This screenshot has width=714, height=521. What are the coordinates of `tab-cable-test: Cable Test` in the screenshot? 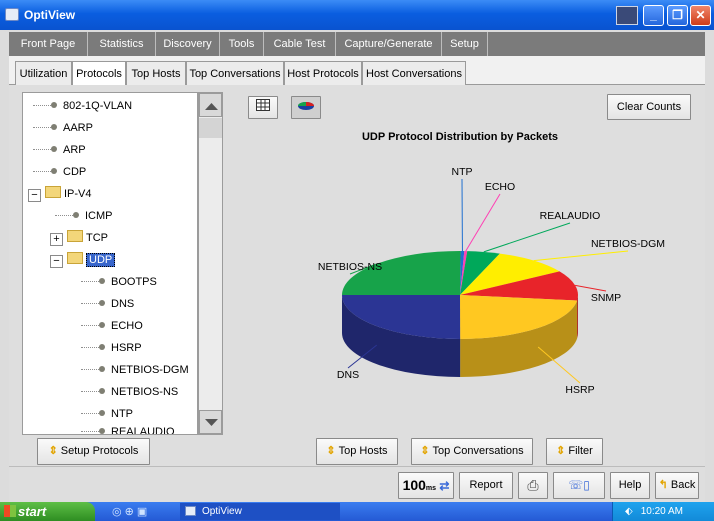 It's located at (300, 44).